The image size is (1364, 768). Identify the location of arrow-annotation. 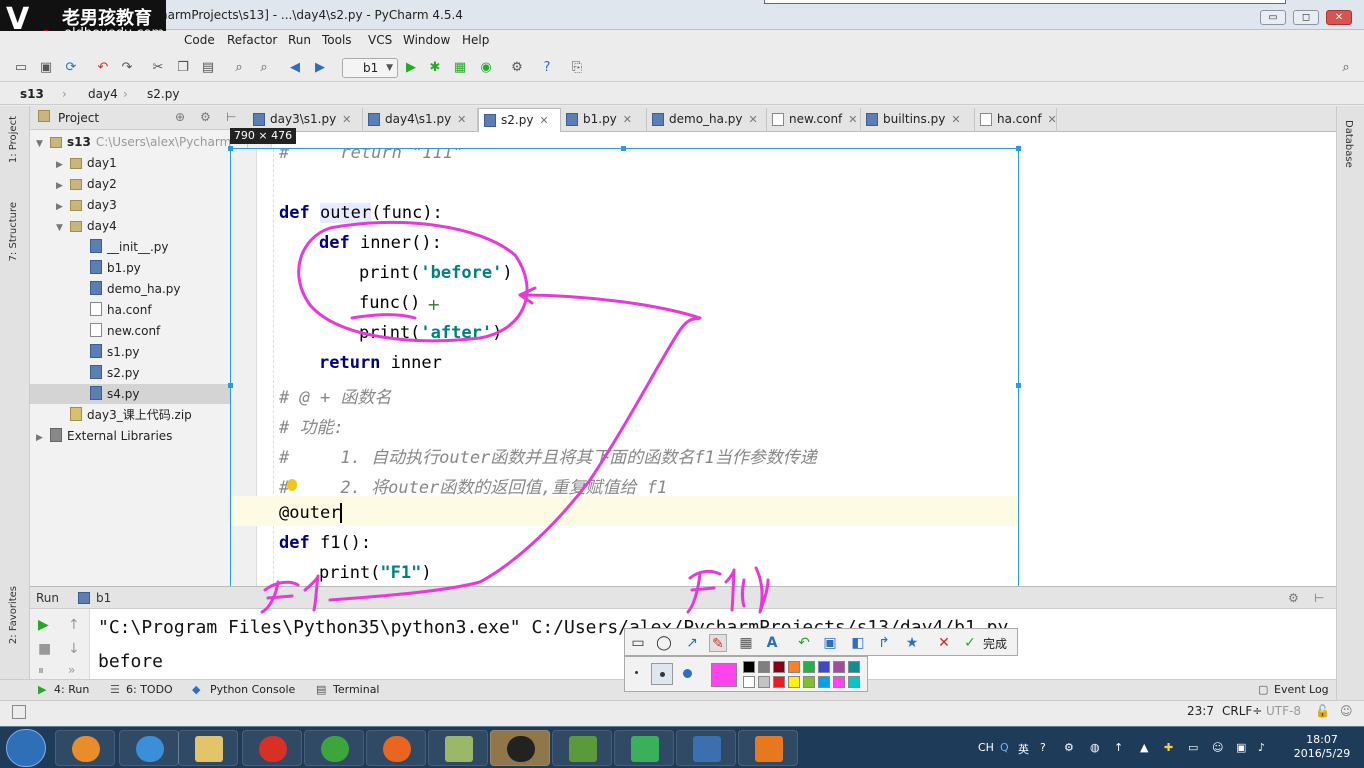
(515, 447).